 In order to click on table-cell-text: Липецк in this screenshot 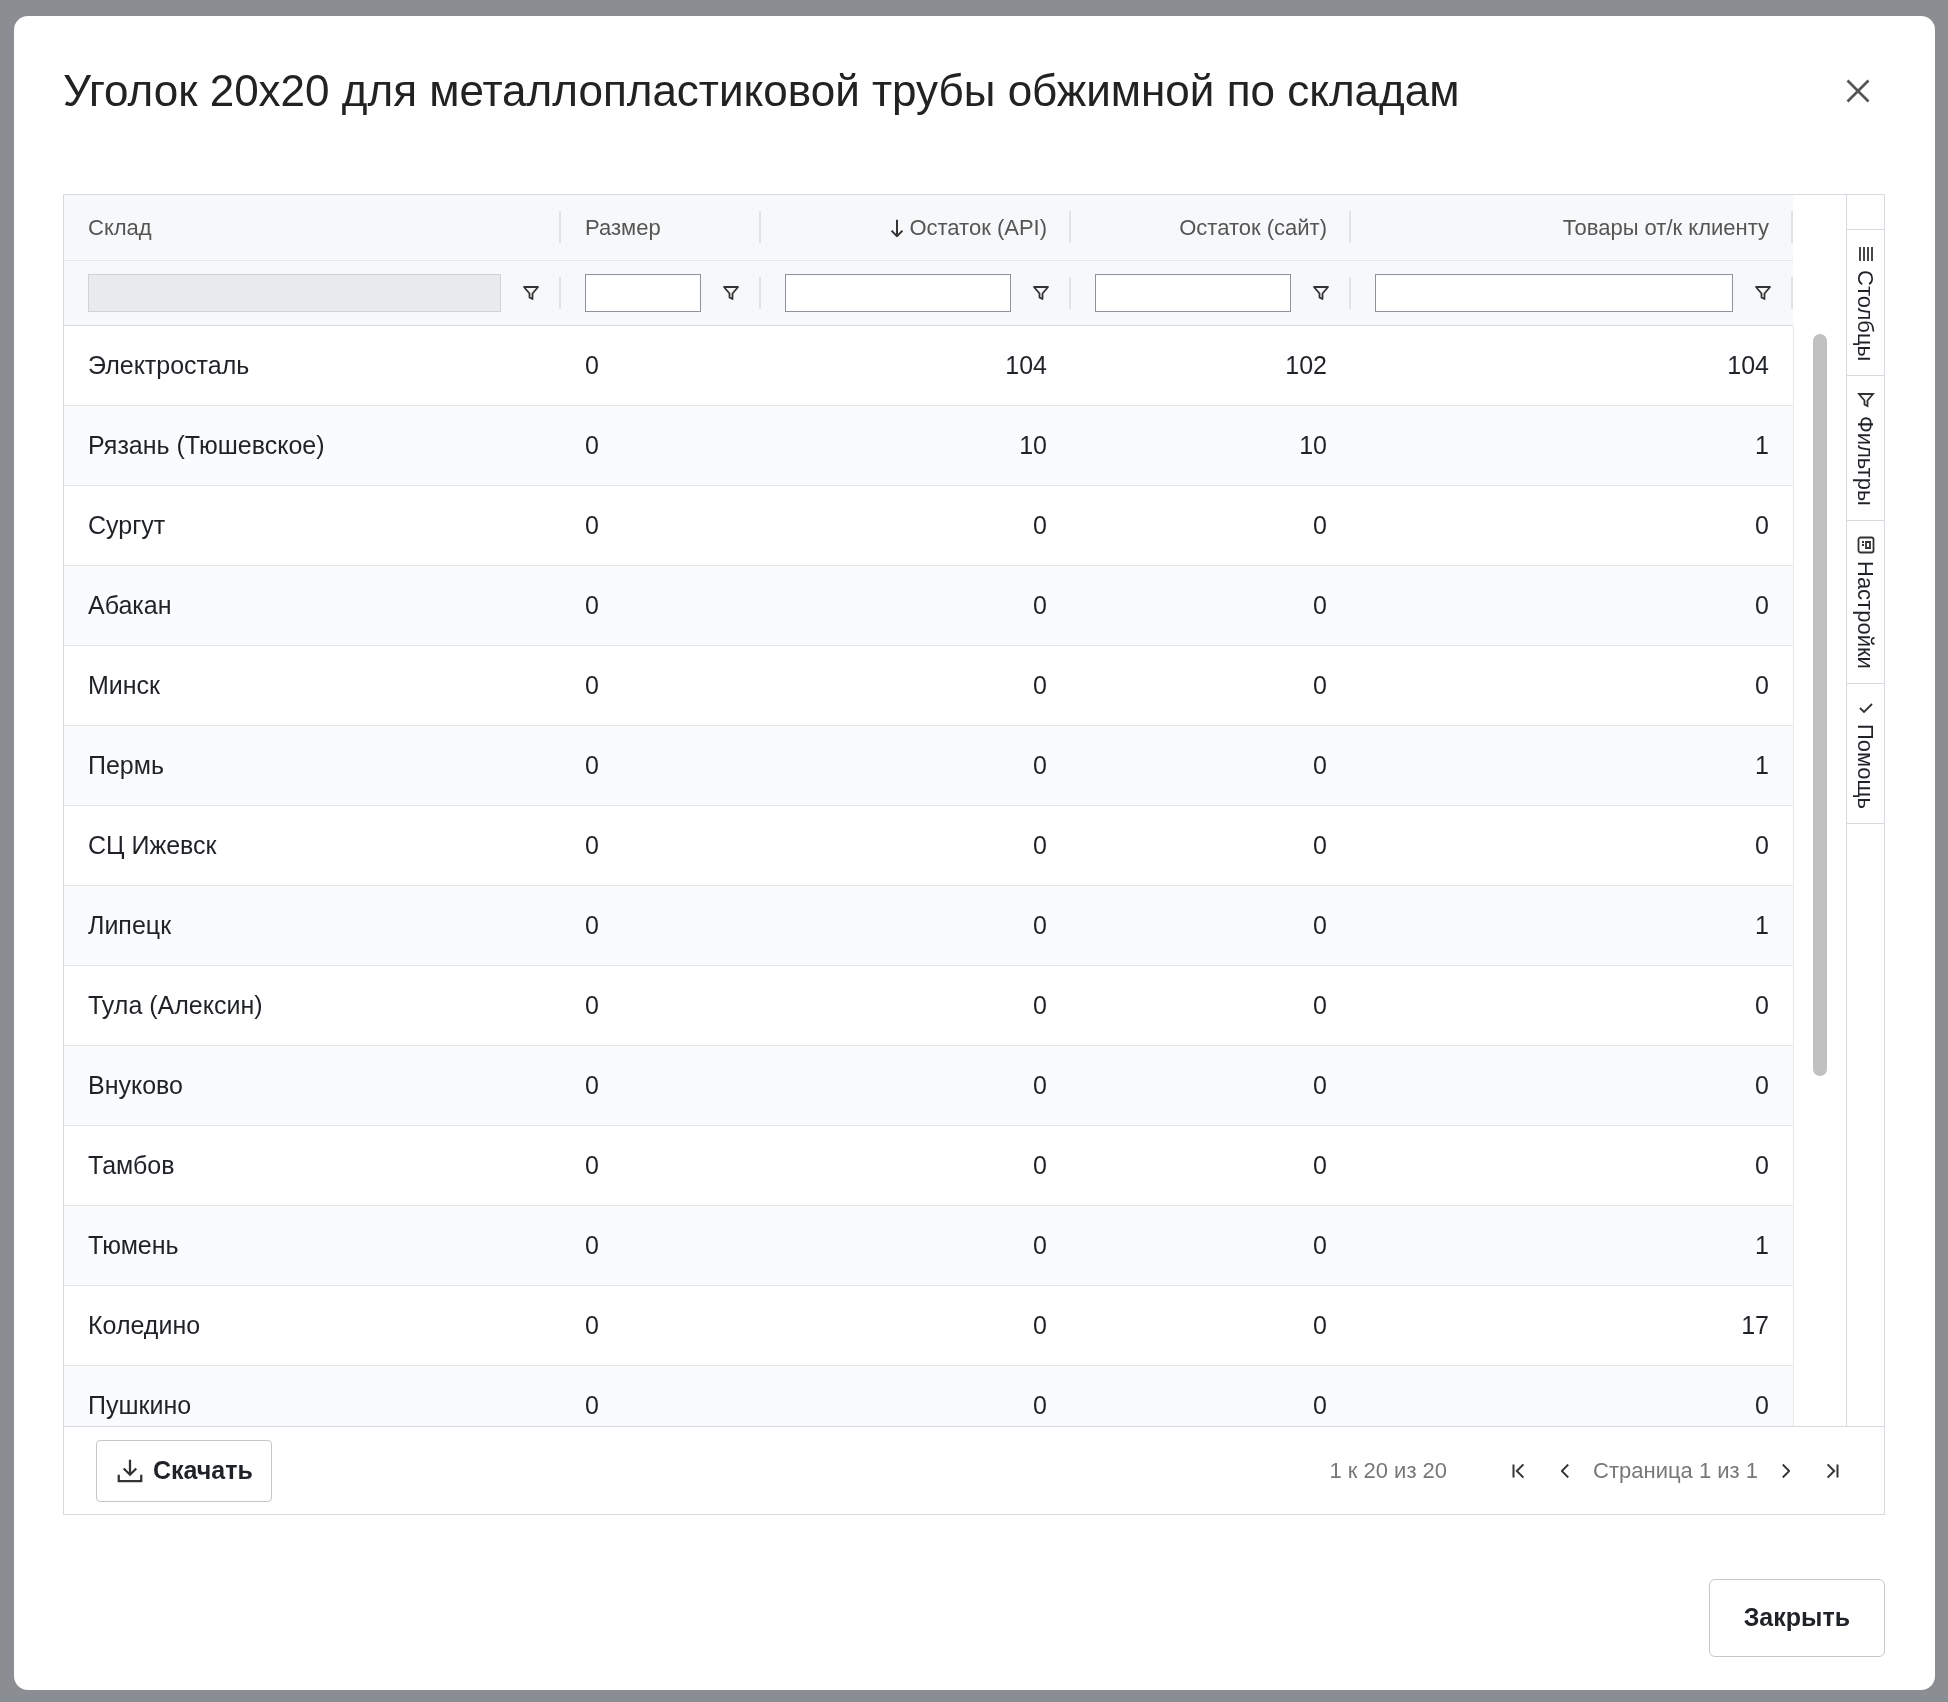, I will do `click(130, 925)`.